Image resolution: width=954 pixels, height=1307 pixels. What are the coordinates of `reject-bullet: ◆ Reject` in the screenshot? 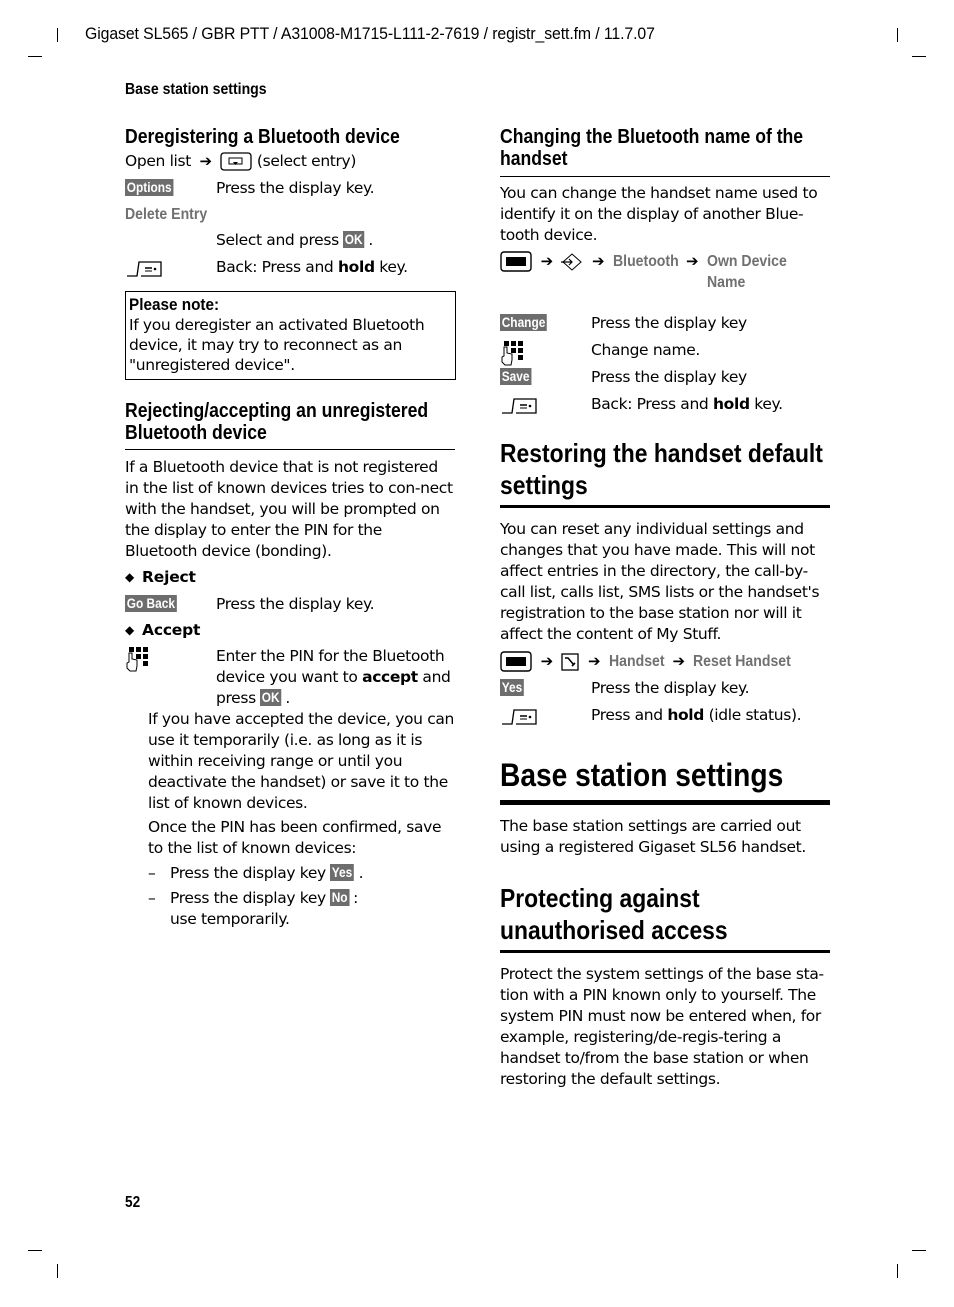 It's located at (290, 577).